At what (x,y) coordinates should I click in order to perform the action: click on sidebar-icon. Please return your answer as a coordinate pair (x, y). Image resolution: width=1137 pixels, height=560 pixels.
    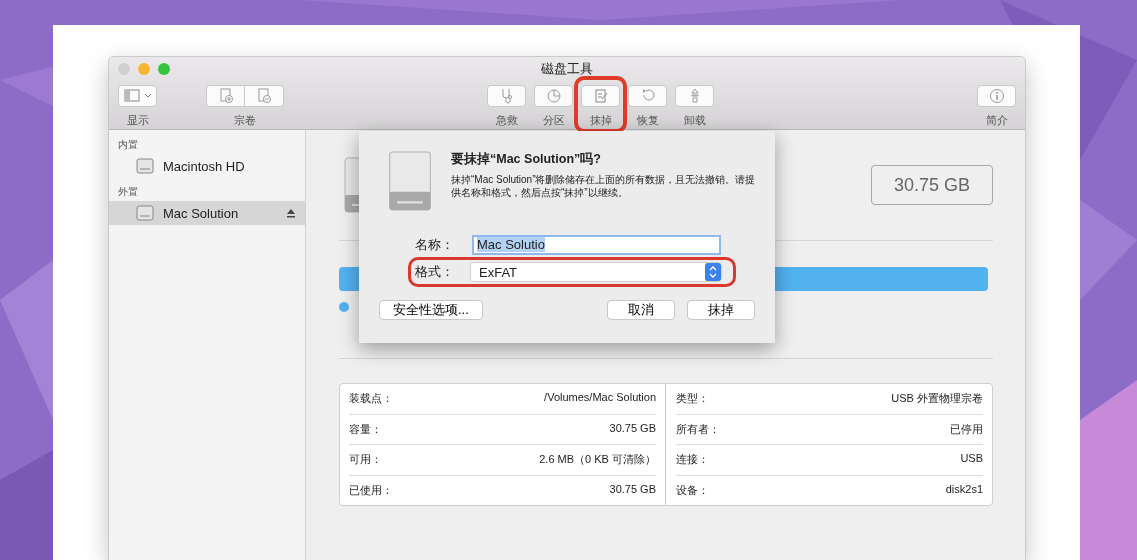
    Looking at the image, I should click on (131, 96).